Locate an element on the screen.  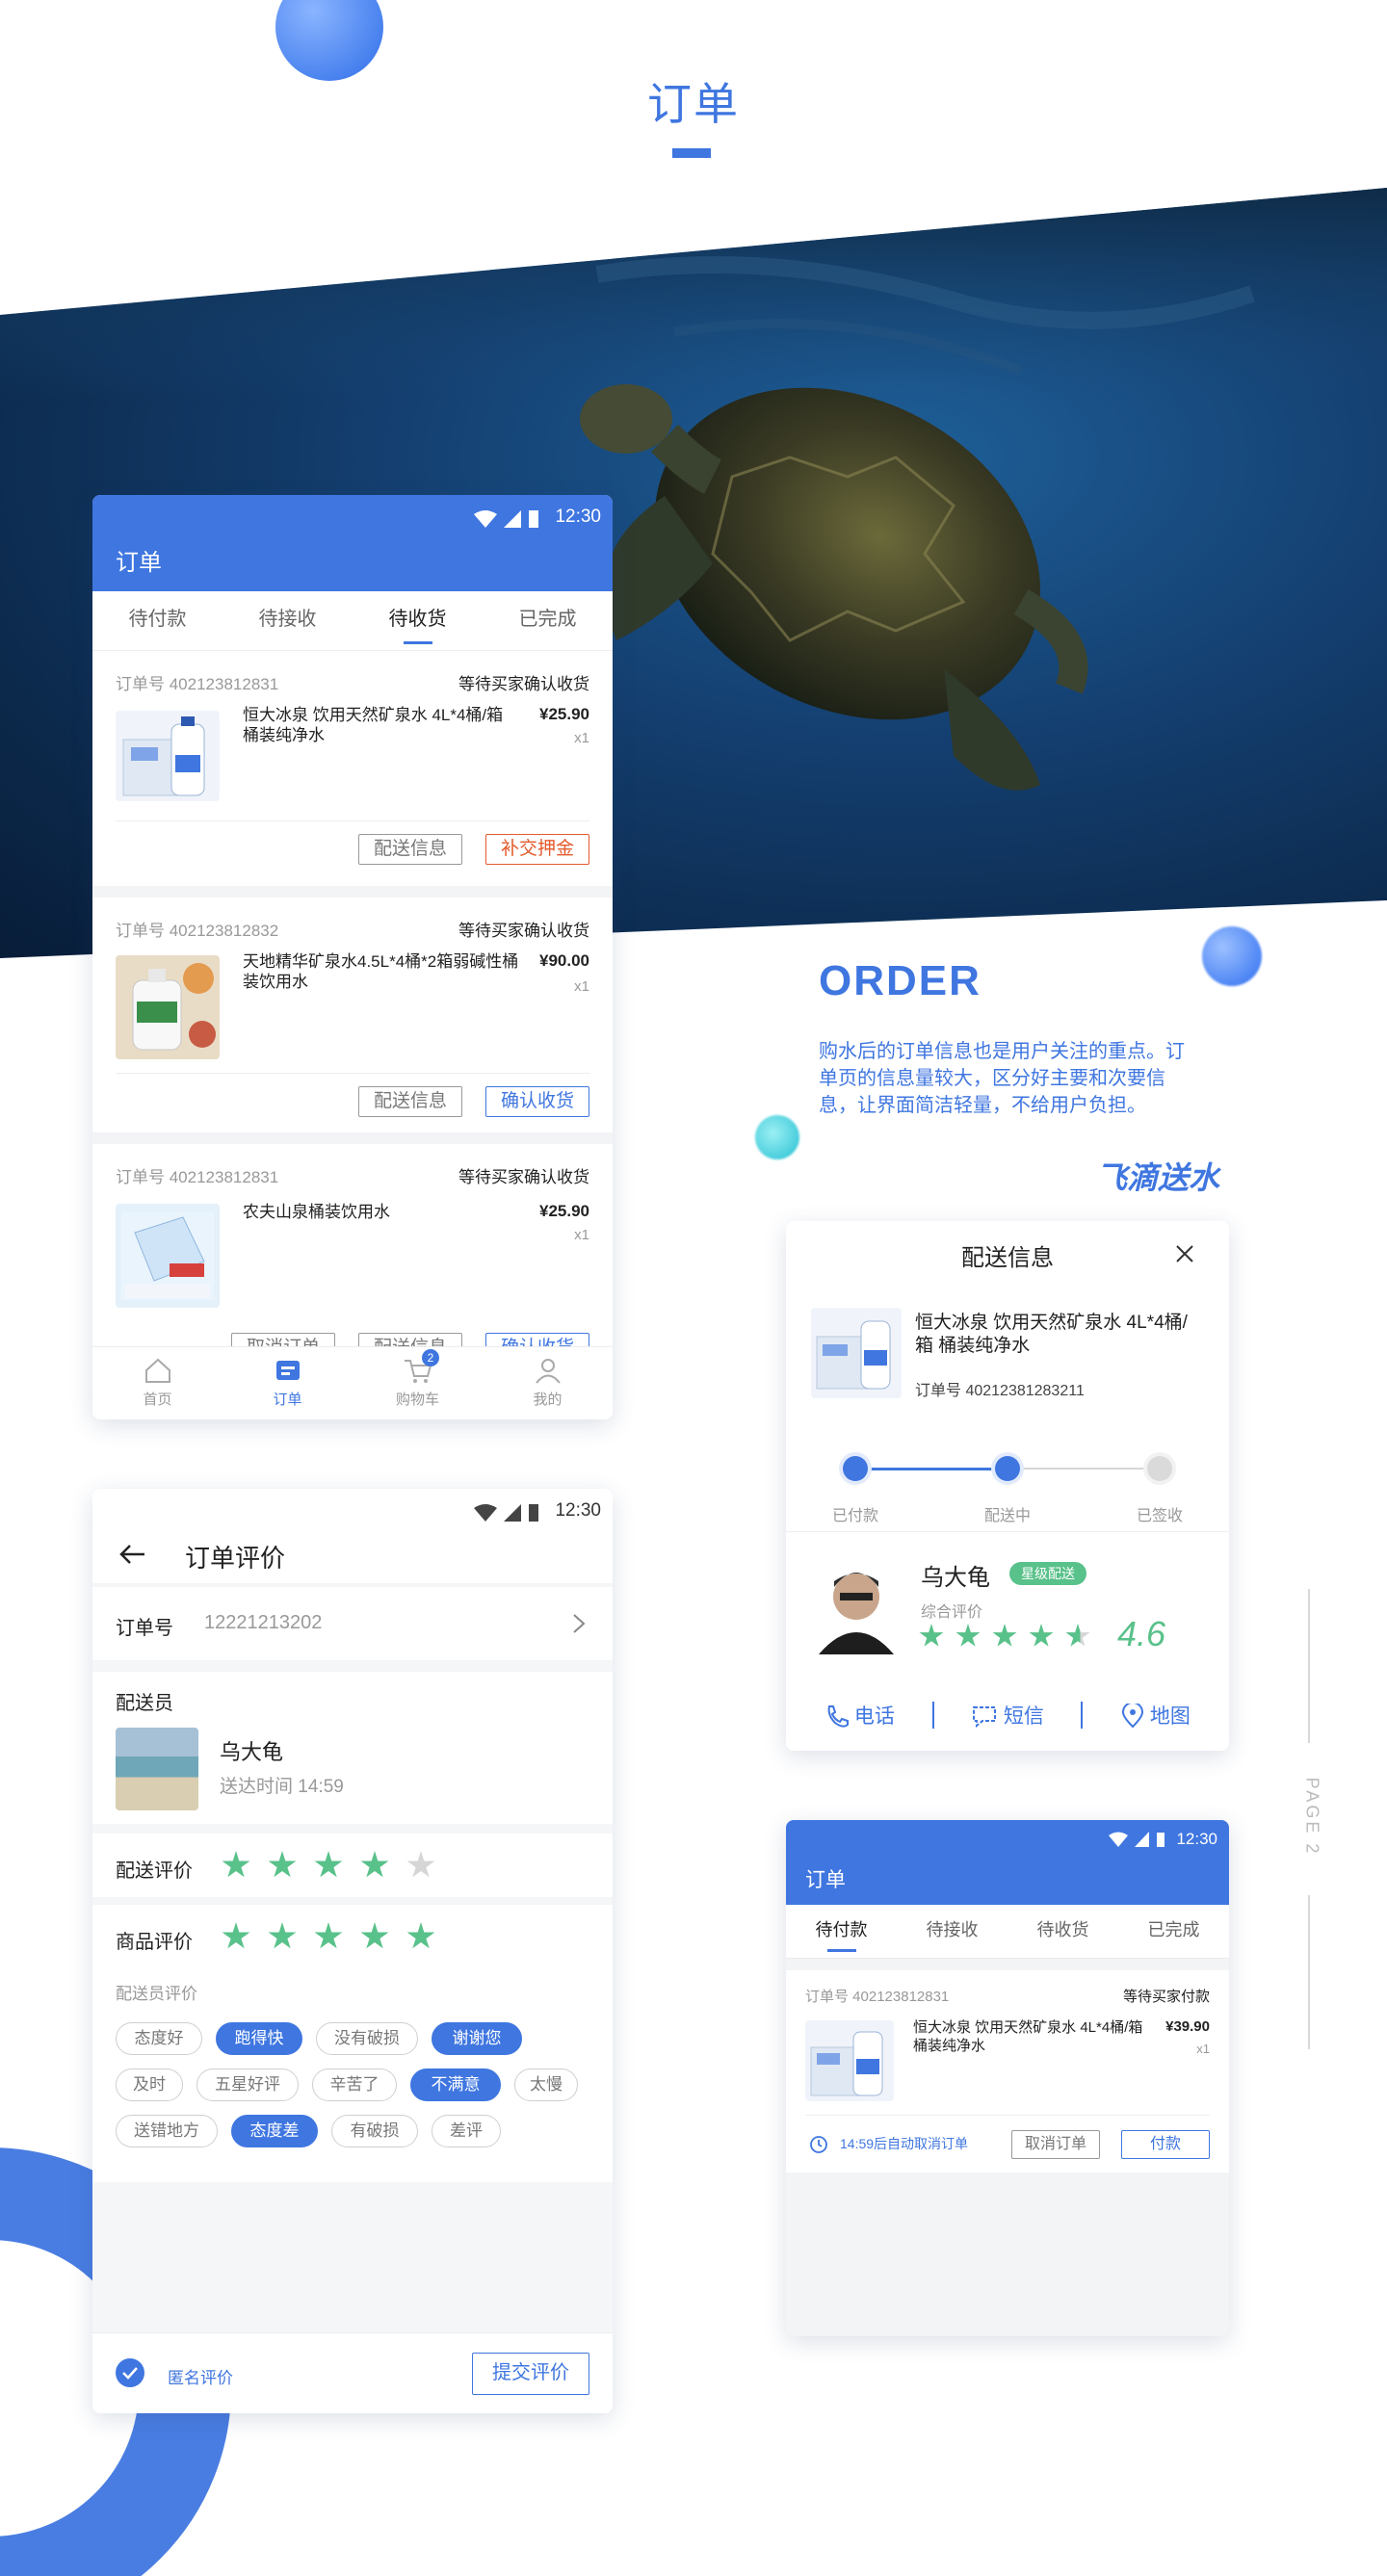
submit-review-button: 提交评价 is located at coordinates (530, 2374).